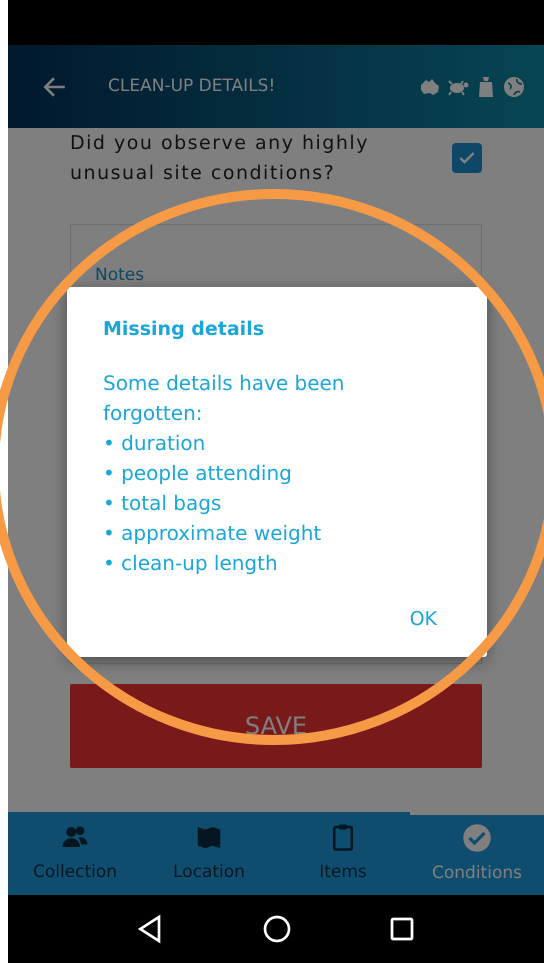  I want to click on dialog-title: Missing details, so click(184, 329).